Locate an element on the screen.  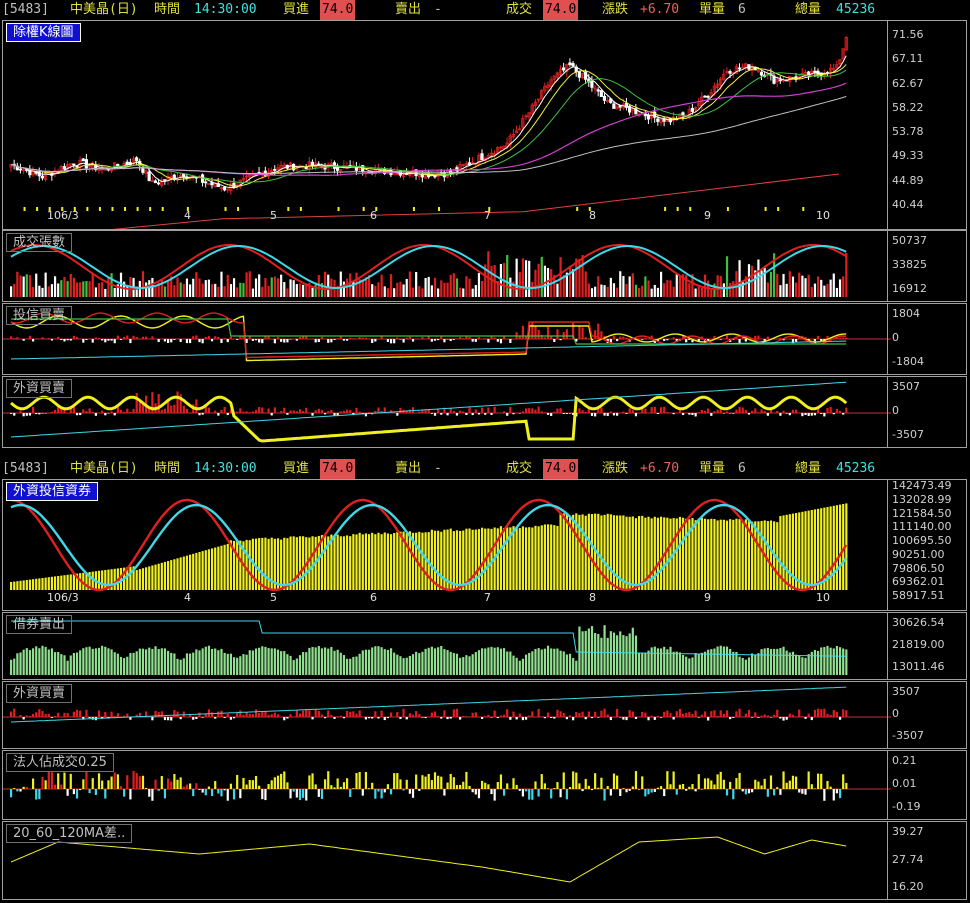
foreign2-panel: 外資買賣 3507 0 -3507 is located at coordinates (484, 715).